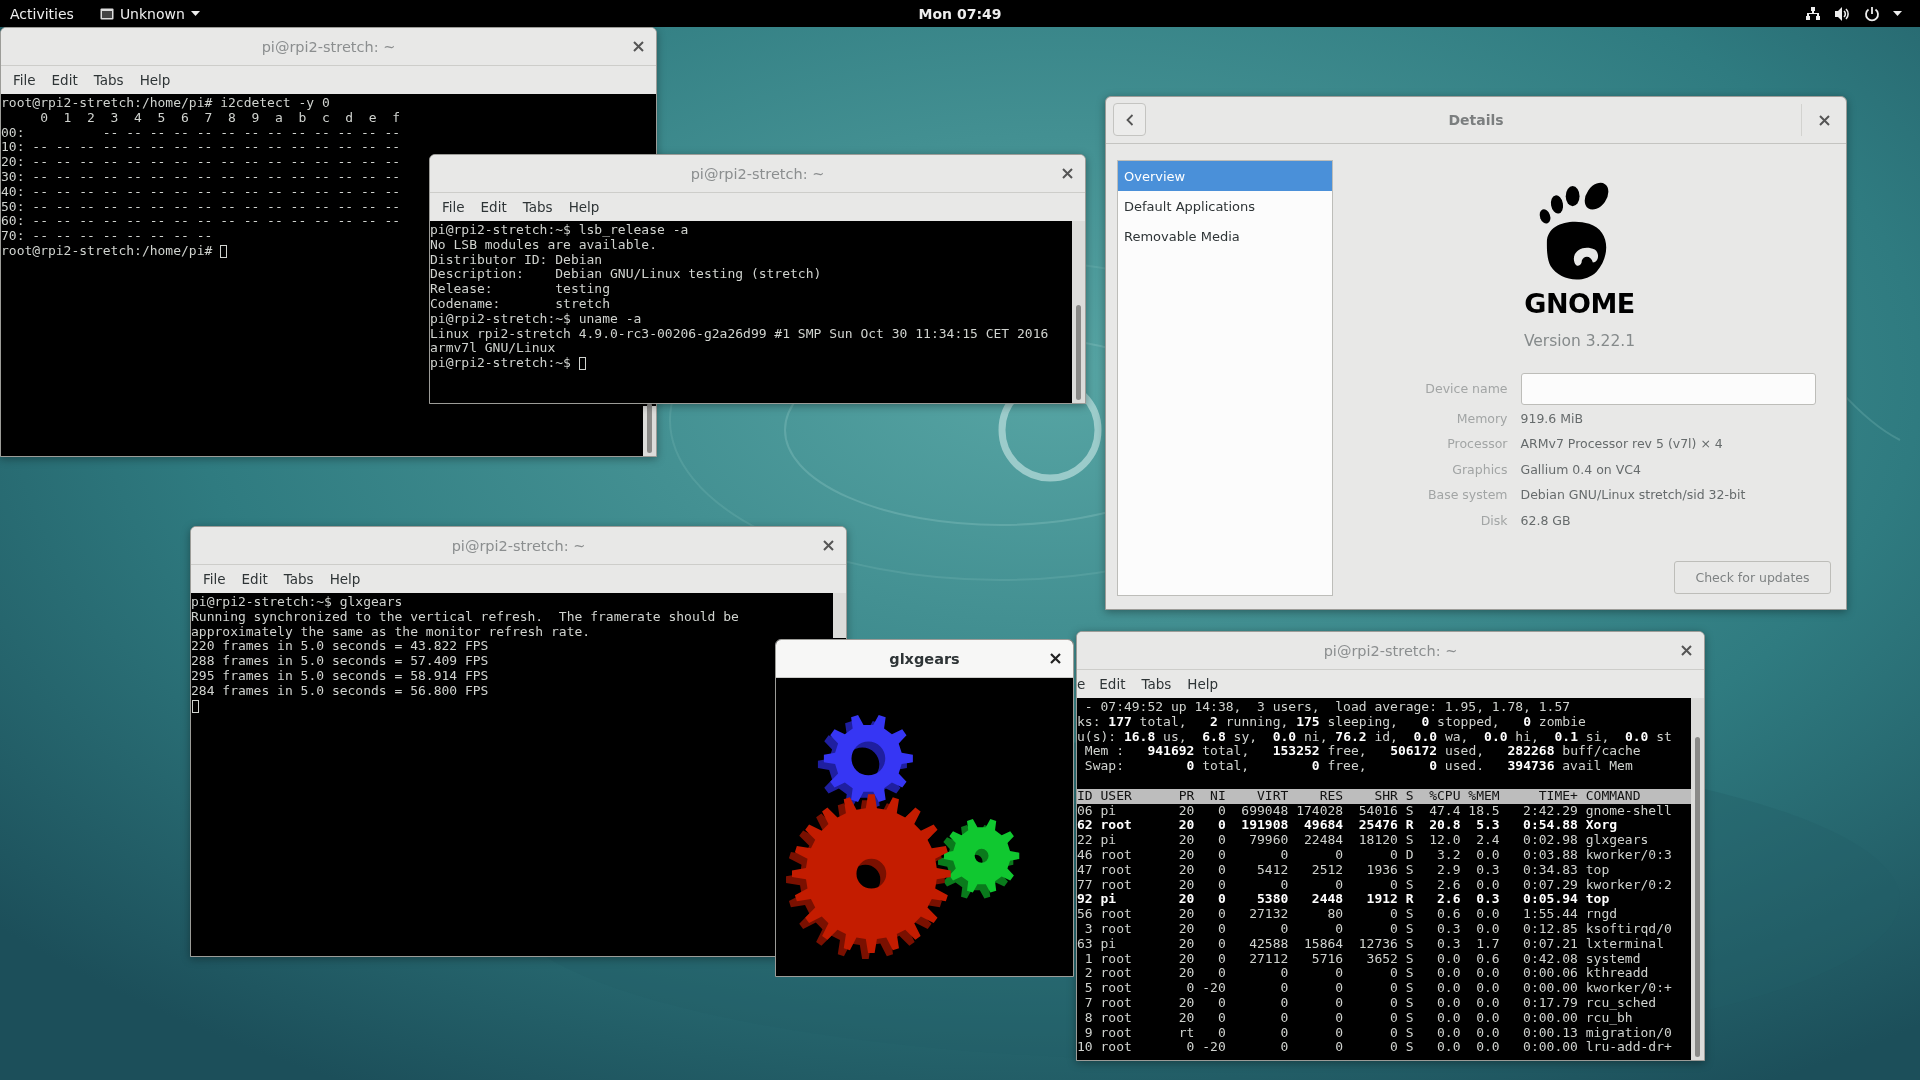 This screenshot has height=1080, width=1920. Describe the element at coordinates (201, 133) in the screenshot. I see `terminal-line: 00: -- -- -- -- -- -- -- -- -- -- -- -- --` at that location.